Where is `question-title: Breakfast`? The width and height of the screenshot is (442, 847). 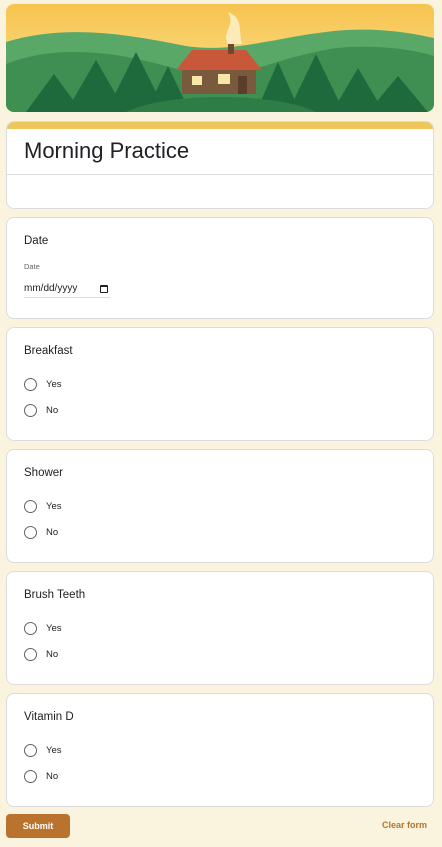 question-title: Breakfast is located at coordinates (48, 351).